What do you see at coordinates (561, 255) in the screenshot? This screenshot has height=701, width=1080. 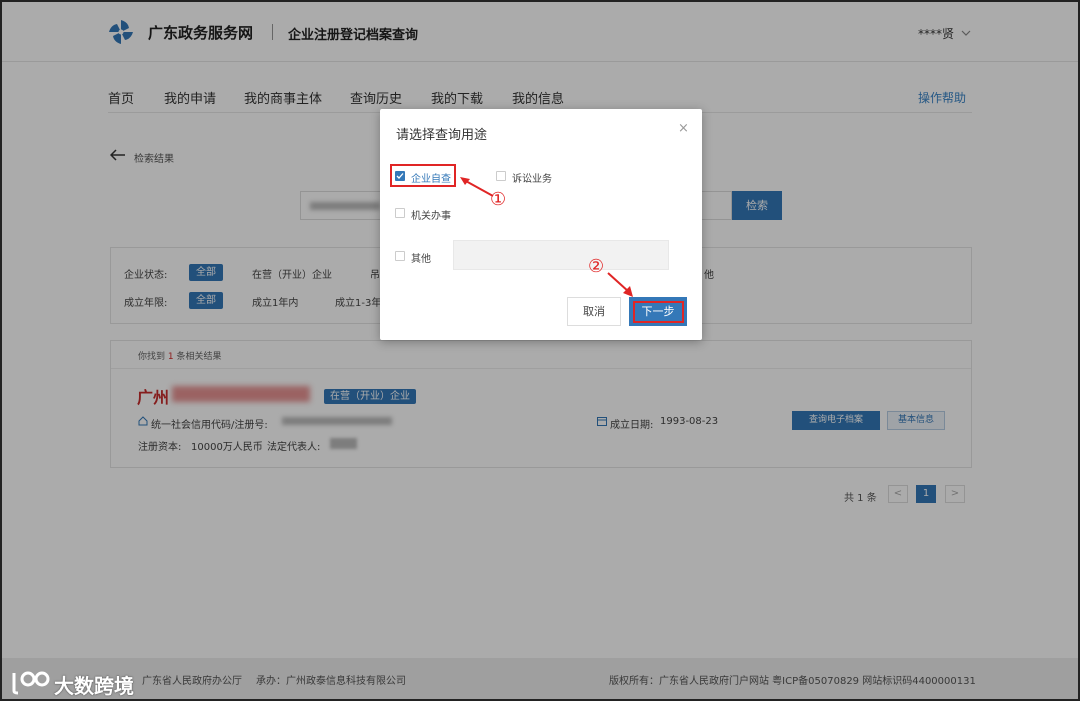 I see `other-purpose-input` at bounding box center [561, 255].